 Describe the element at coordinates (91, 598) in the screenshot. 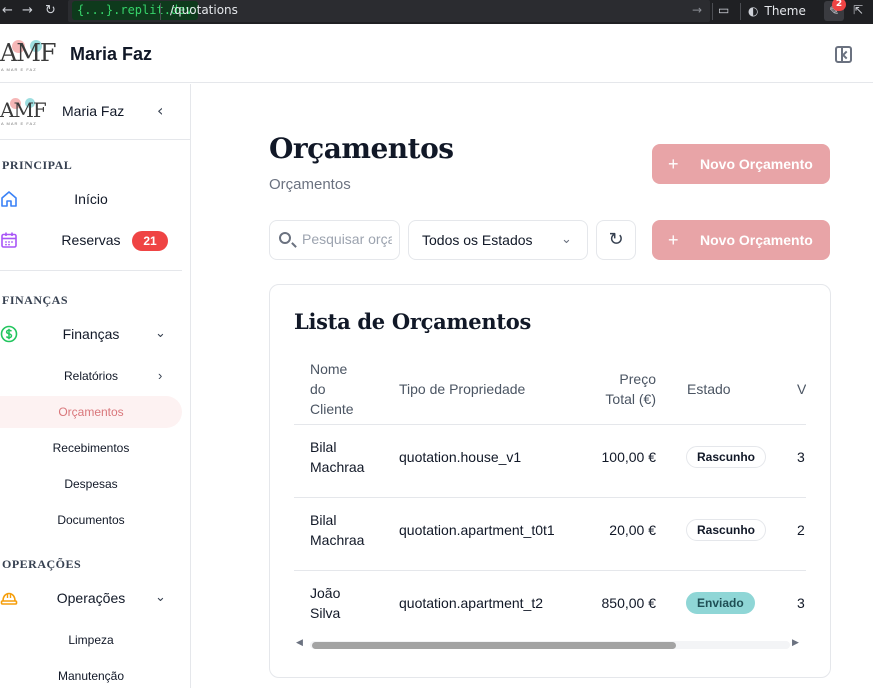

I see `sidebar-item-operacoes: Operações ⌄` at that location.